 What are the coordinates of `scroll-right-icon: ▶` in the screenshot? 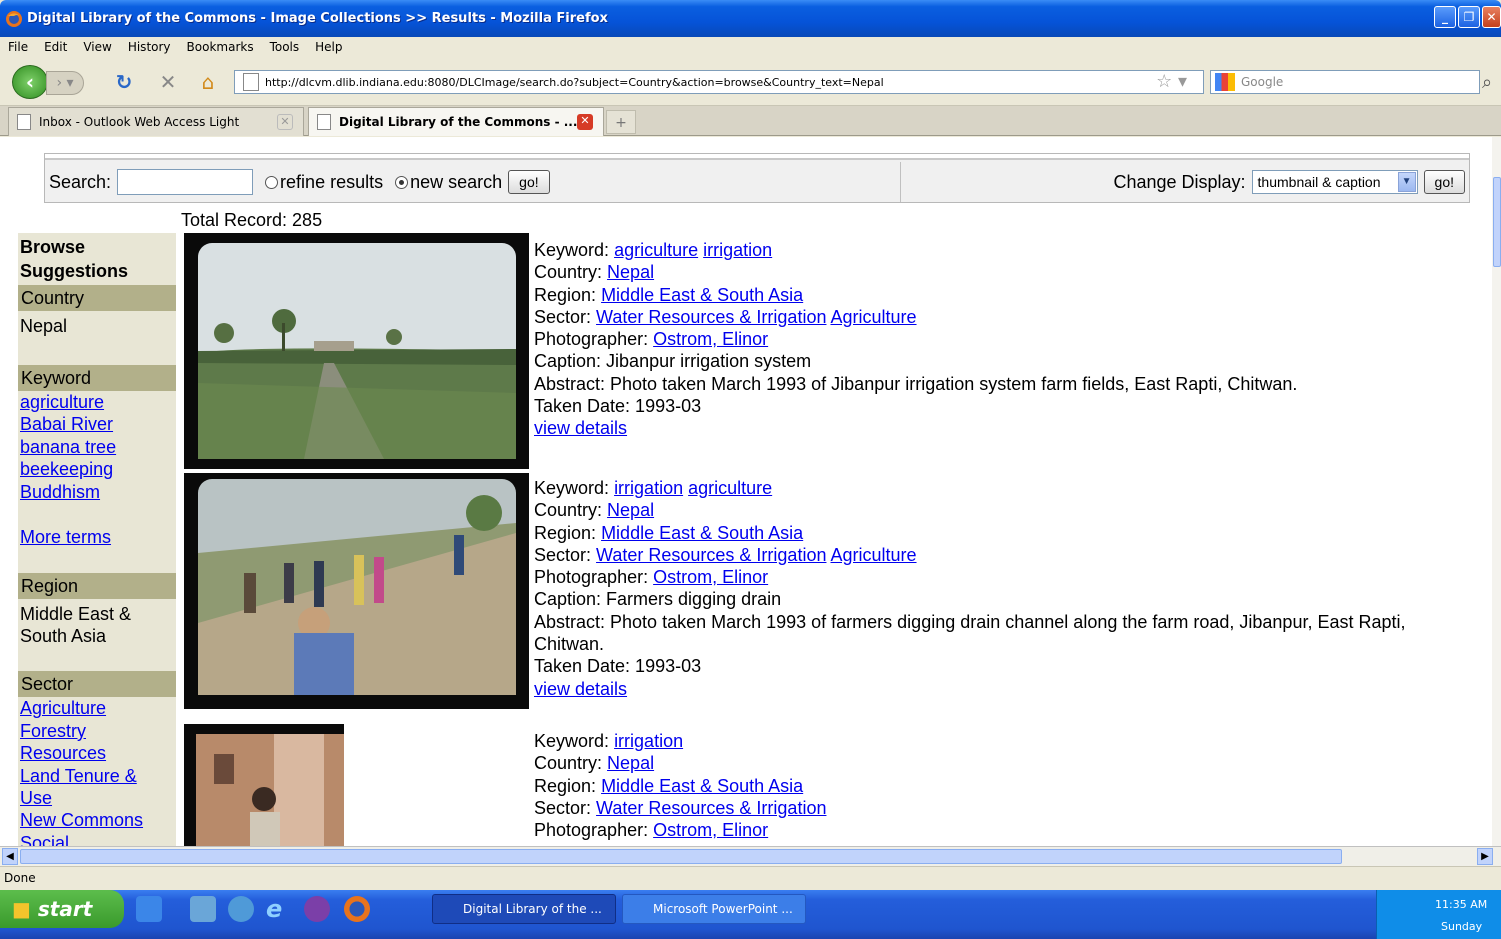 It's located at (1485, 856).